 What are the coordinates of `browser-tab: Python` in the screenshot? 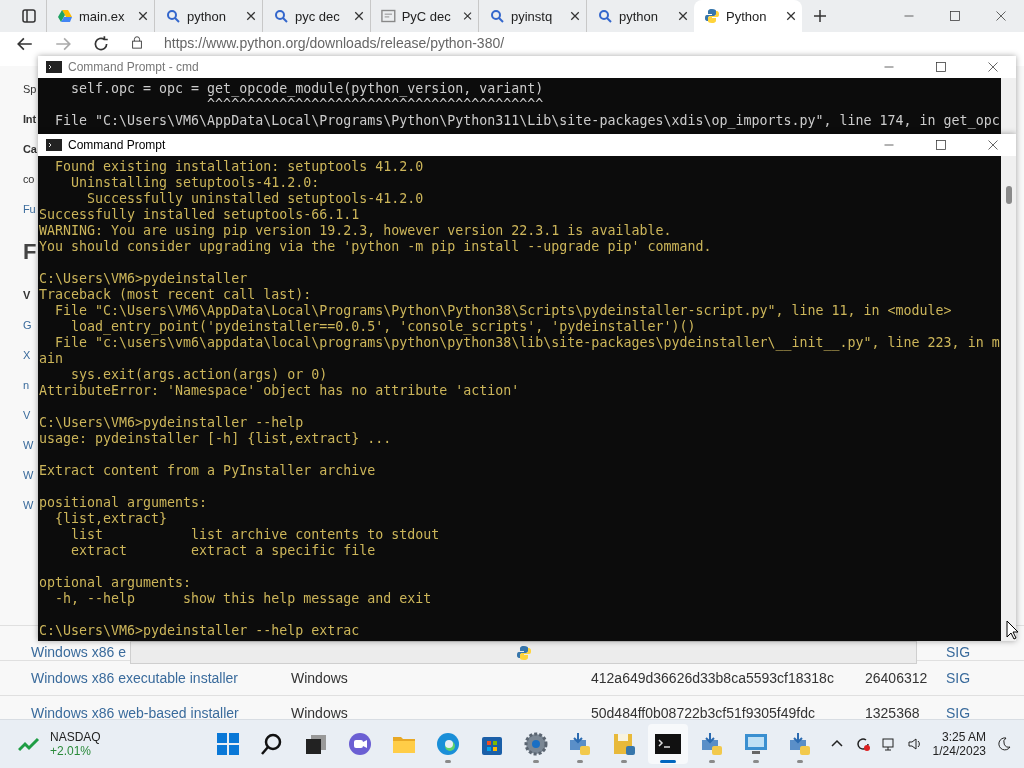 It's located at (748, 16).